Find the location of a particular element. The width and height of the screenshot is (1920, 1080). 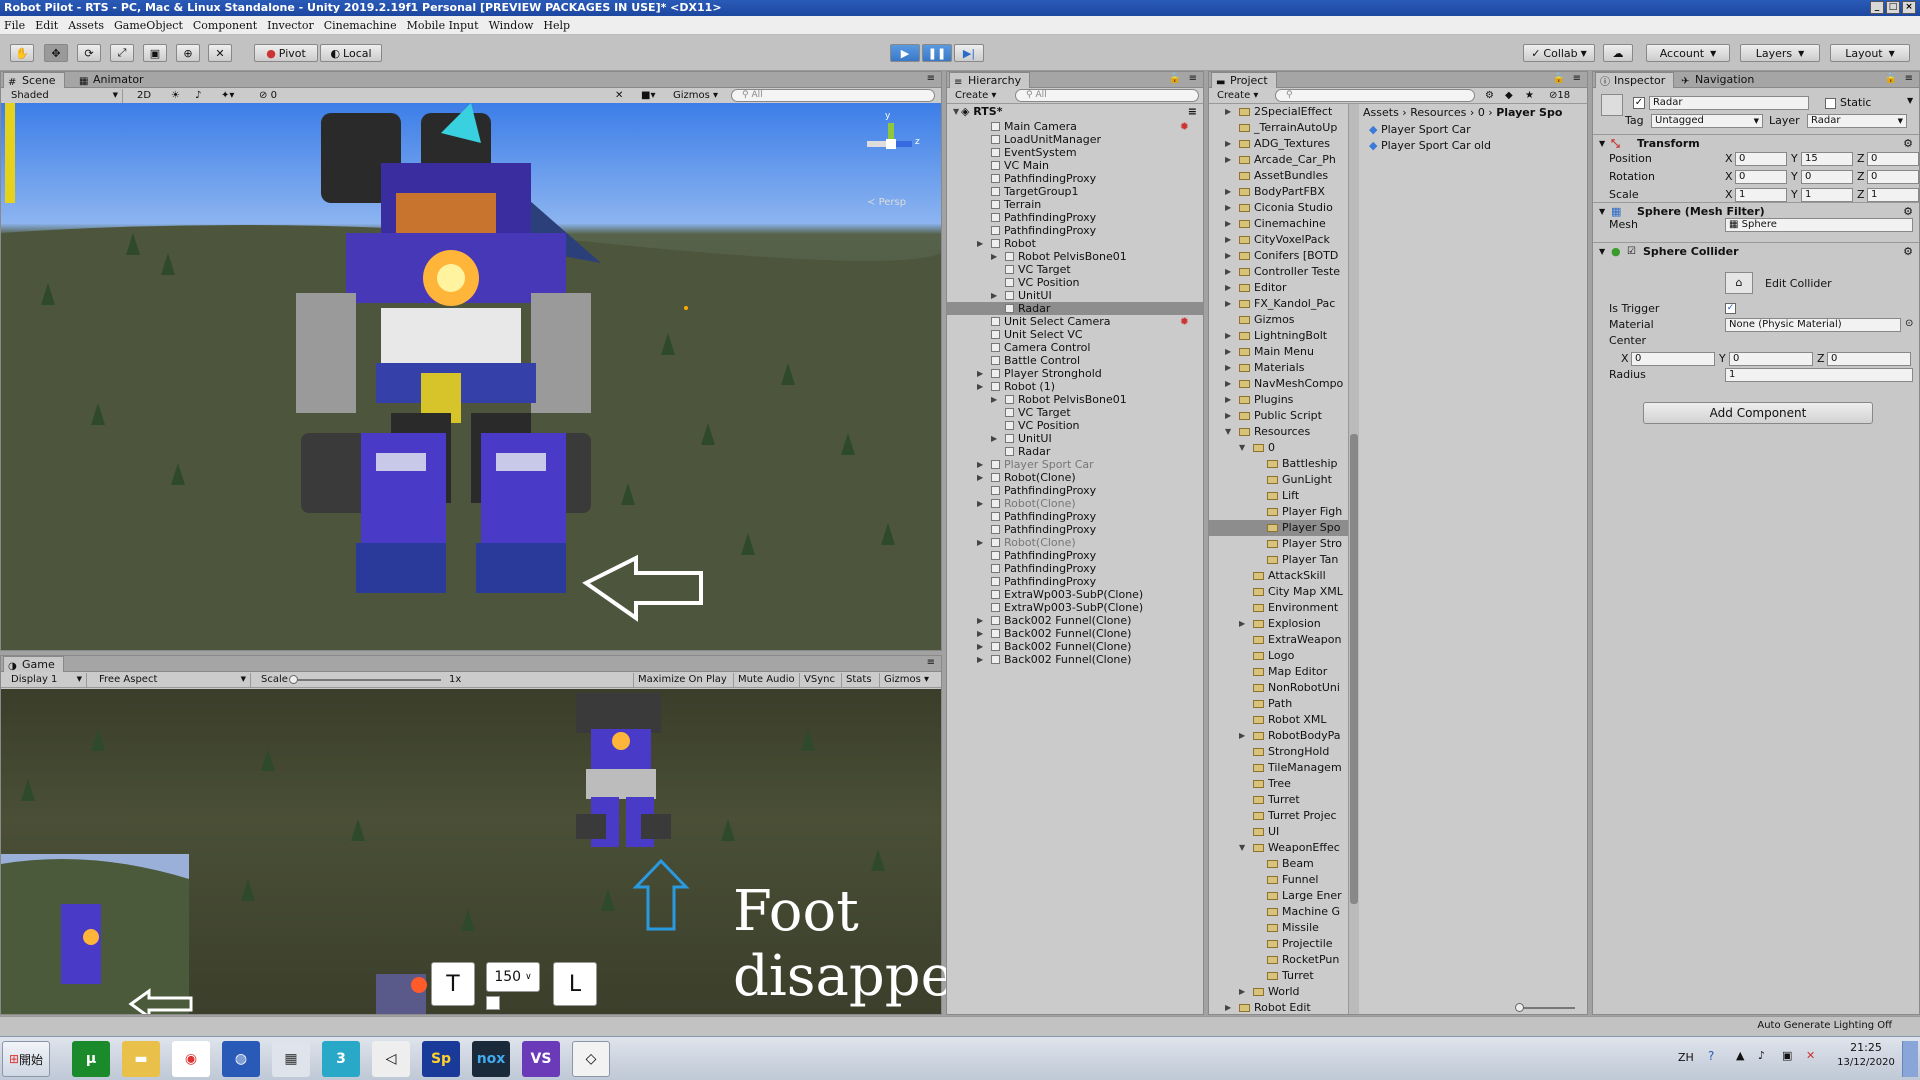

project-folder: GunLight is located at coordinates (1278, 480).